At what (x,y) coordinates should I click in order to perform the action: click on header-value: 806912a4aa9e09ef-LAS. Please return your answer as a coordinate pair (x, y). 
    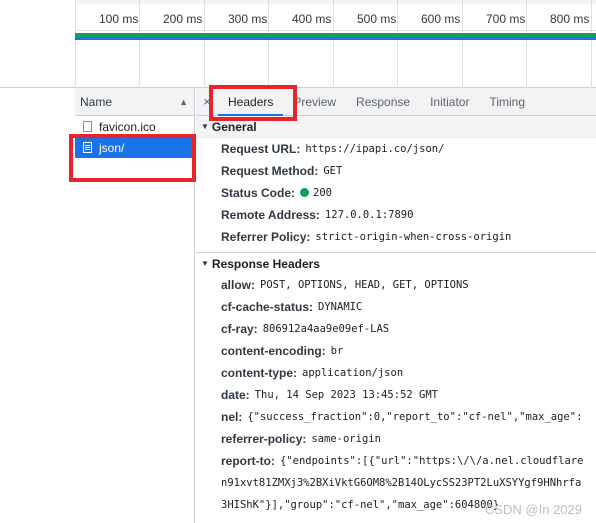
    Looking at the image, I should click on (326, 329).